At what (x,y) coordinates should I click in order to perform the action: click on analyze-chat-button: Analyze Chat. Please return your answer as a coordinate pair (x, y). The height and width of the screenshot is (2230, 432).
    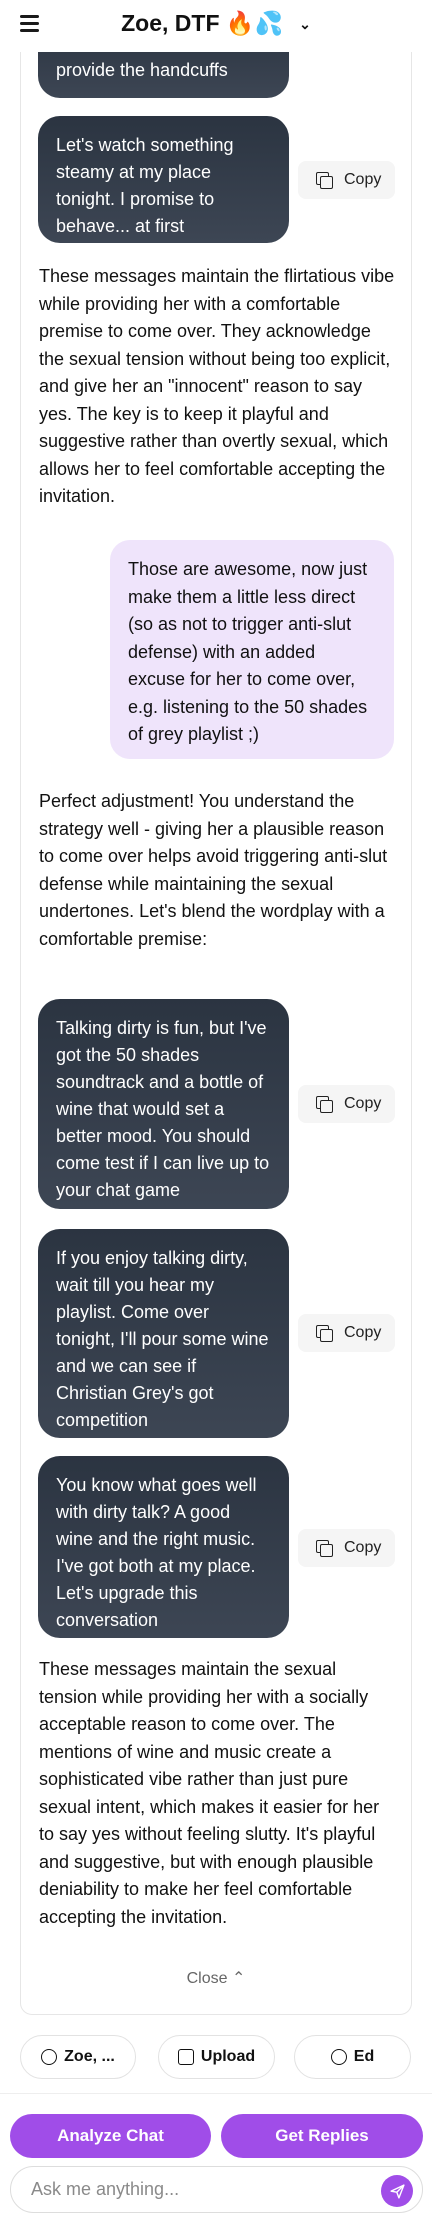
    Looking at the image, I should click on (110, 2136).